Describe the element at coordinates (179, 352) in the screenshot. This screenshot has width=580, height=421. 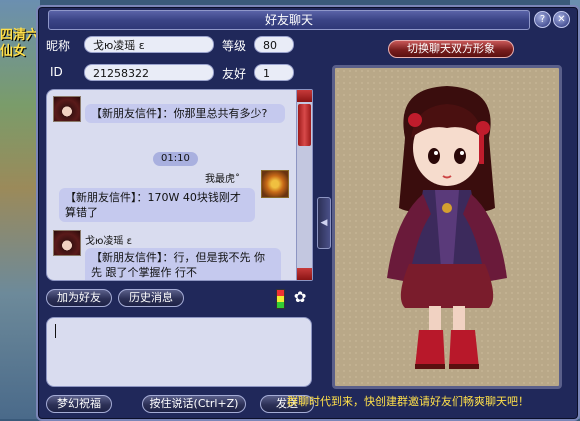
I see `message-input` at that location.